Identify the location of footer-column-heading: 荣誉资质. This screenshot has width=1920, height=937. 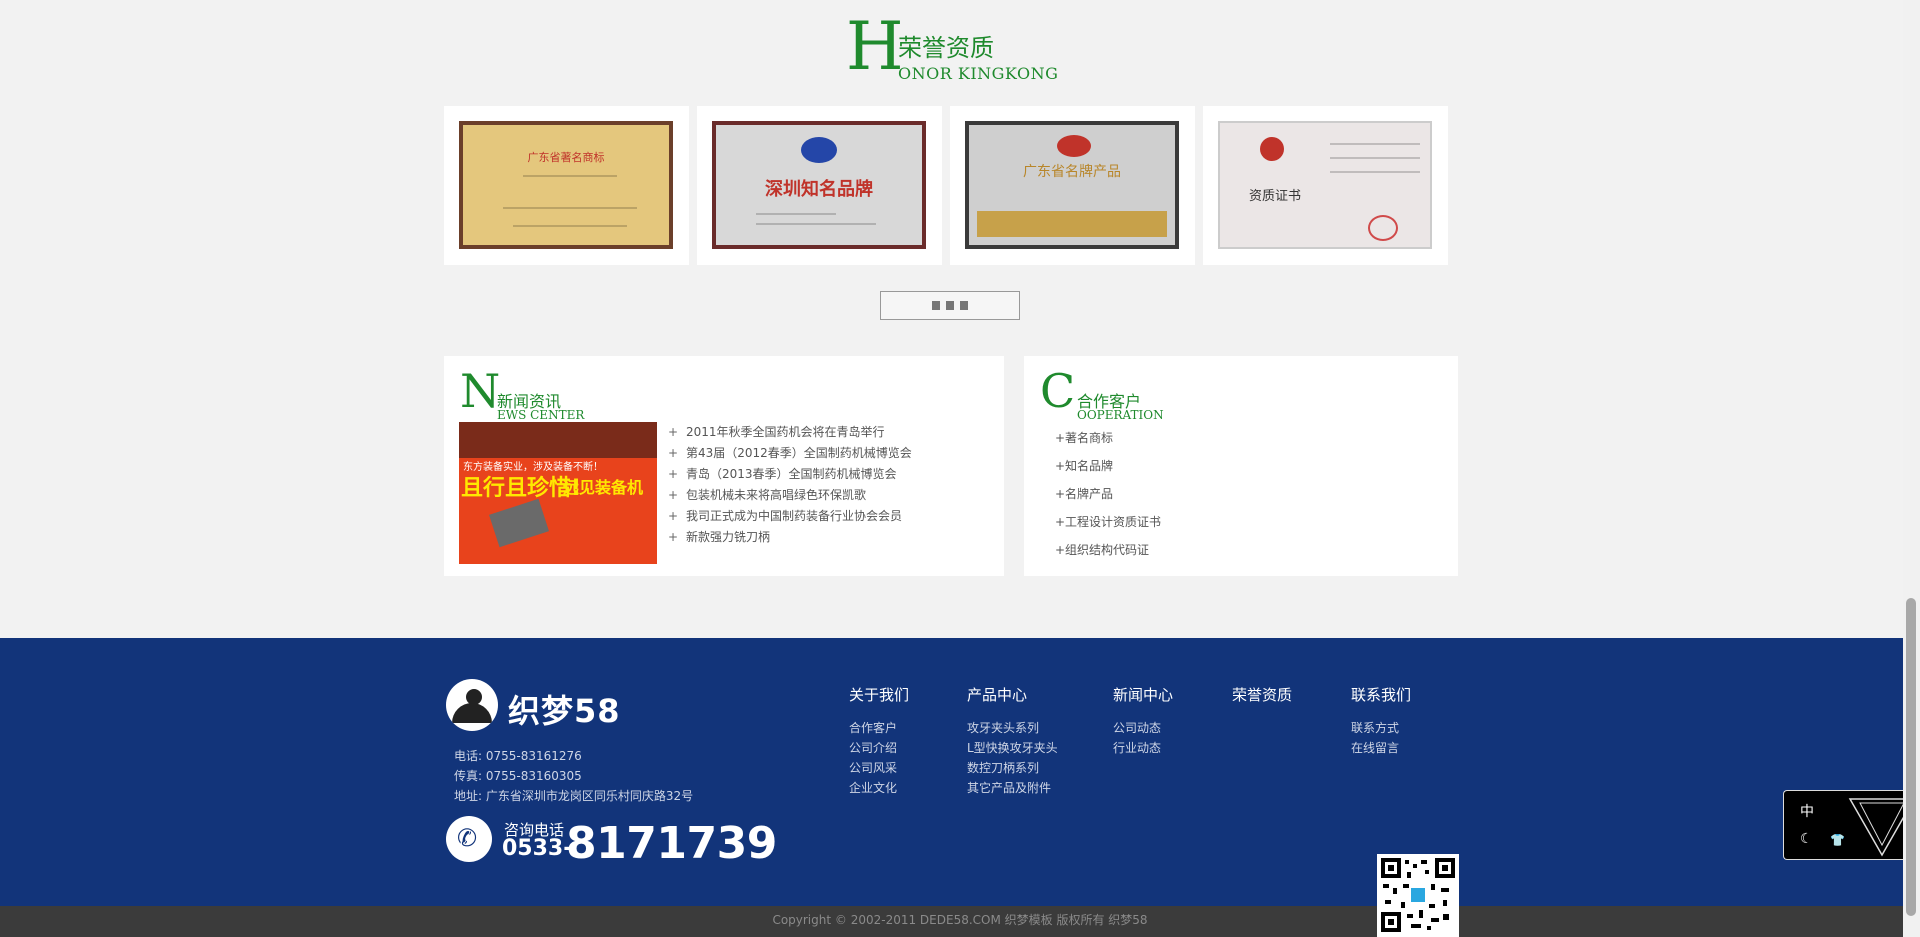
(1262, 701).